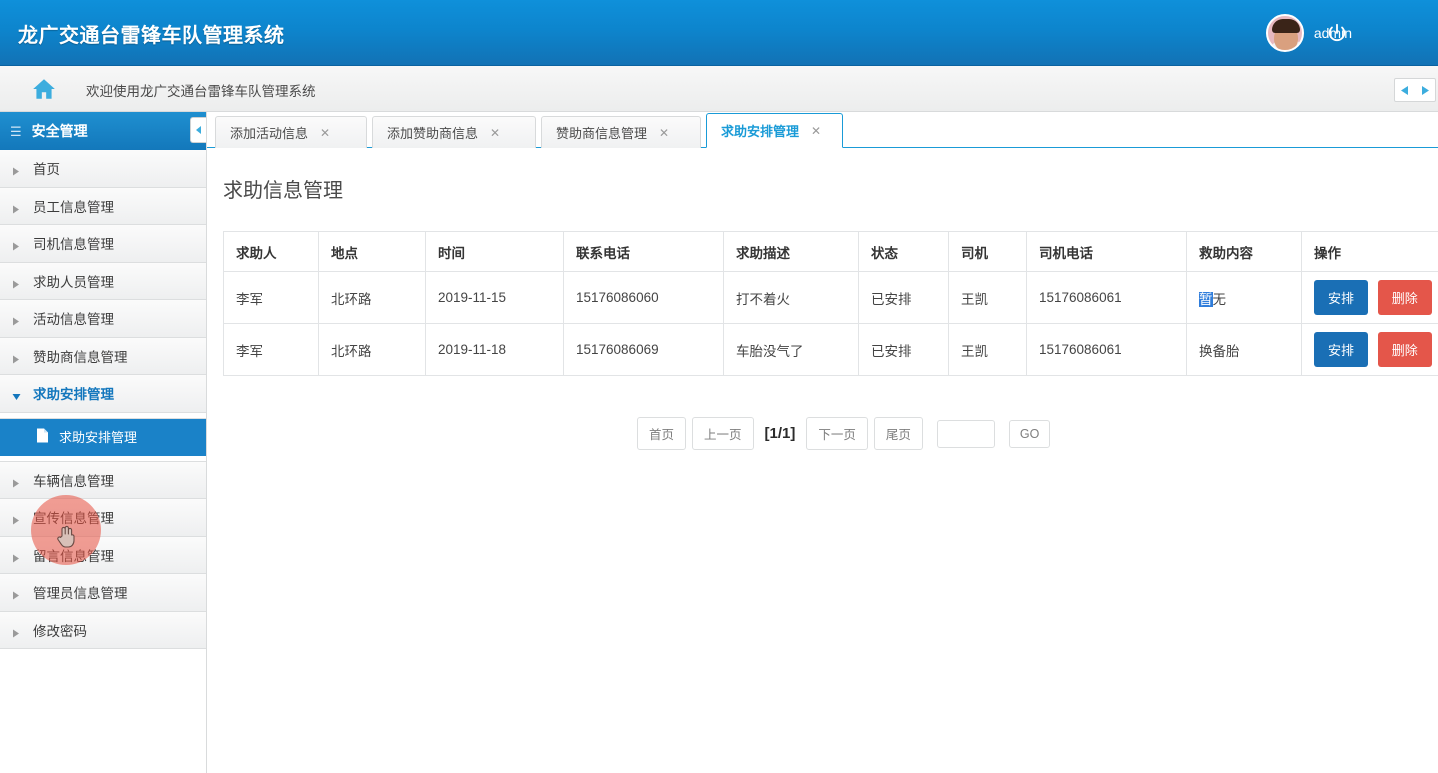 The image size is (1438, 773). What do you see at coordinates (46, 170) in the screenshot?
I see `sidebar-item-label: 首页` at bounding box center [46, 170].